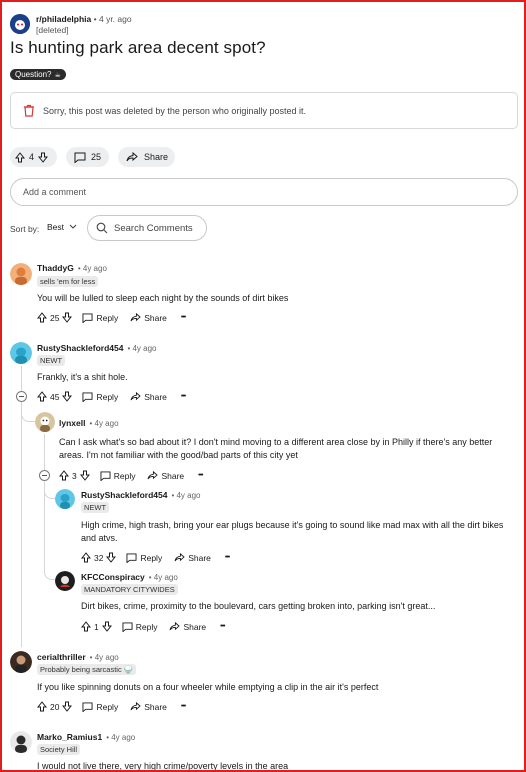 This screenshot has width=526, height=772. Describe the element at coordinates (112, 19) in the screenshot. I see `post-age: • 4 yr. ago` at that location.